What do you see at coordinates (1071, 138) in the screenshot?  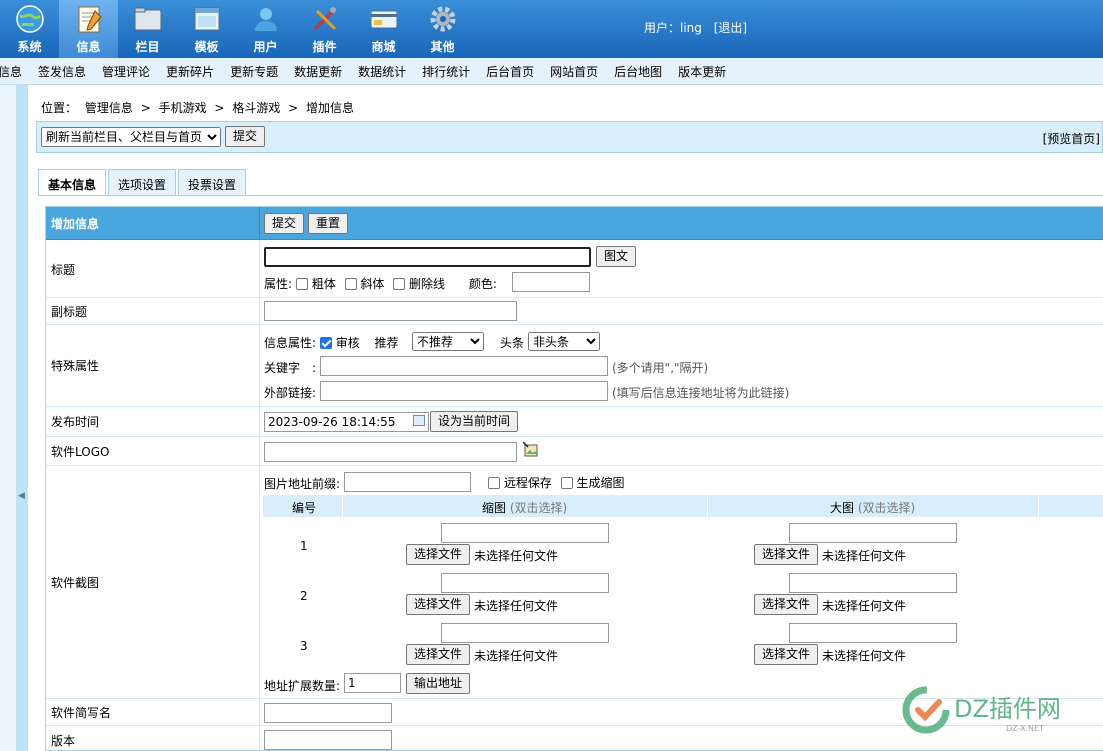 I see `preview-home-link: [预览首页]` at bounding box center [1071, 138].